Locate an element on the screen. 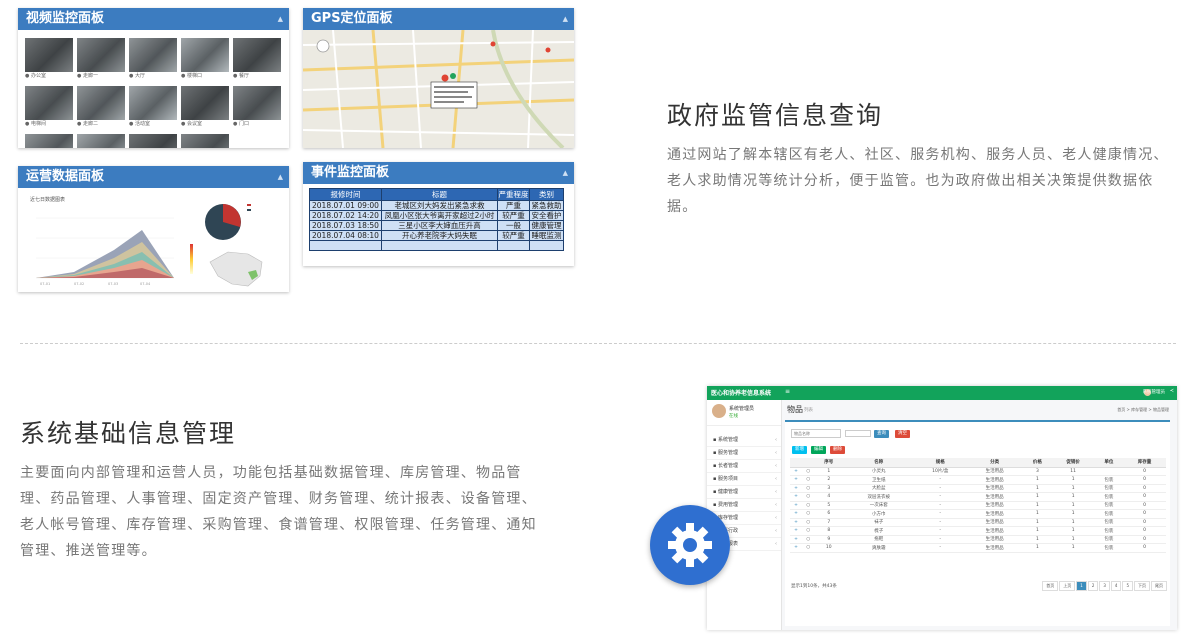 Image resolution: width=1200 pixels, height=637 pixels. table-row: 2018.07.02 14:20 凤凰小区张大爷离开家超过2小时 较严重 安全看护 is located at coordinates (436, 215).